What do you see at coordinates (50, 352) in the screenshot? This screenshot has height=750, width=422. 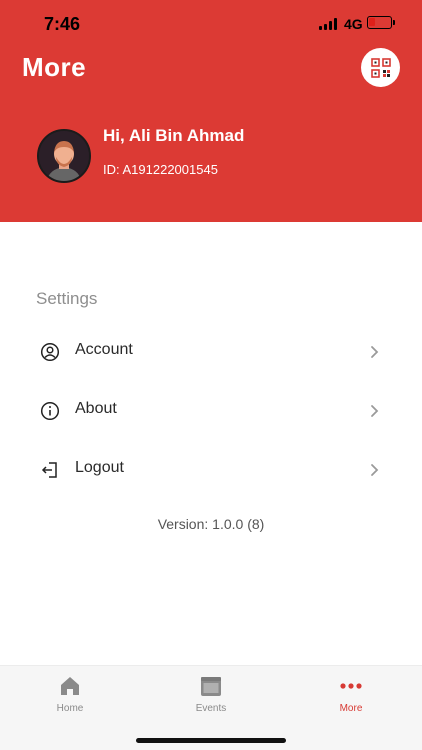 I see `user-circle-icon` at bounding box center [50, 352].